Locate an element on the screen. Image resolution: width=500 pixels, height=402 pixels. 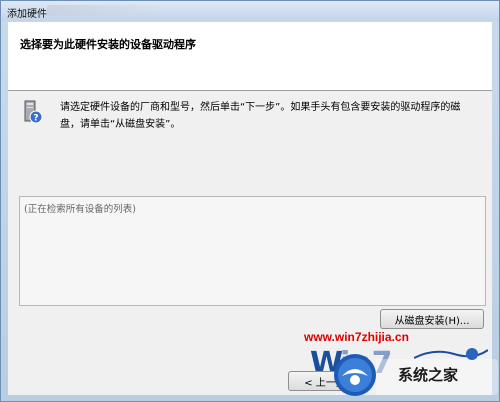
titlebar: 添加硬件 is located at coordinates (250, 11).